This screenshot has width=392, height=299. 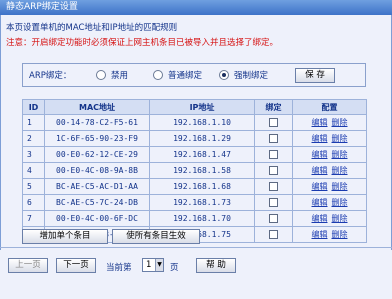 I want to click on row-id: 4, so click(x=33, y=170).